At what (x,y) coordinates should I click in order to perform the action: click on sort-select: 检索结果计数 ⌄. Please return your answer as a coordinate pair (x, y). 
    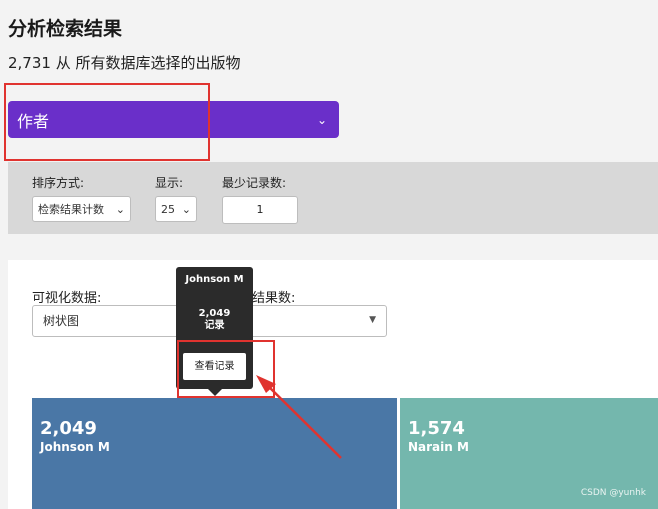
    Looking at the image, I should click on (81, 209).